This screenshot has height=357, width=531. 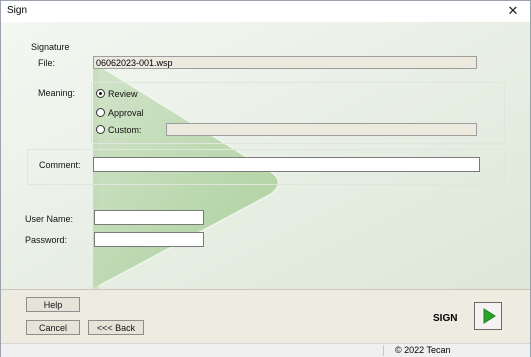 I want to click on approval-label: Approval, so click(x=126, y=113).